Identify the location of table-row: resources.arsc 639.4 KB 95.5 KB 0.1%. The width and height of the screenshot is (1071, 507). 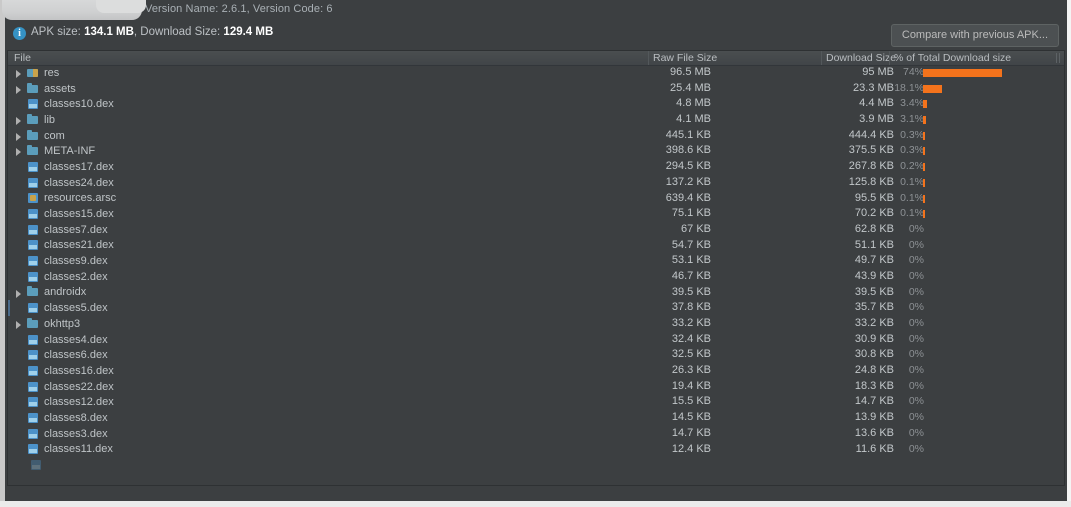
(536, 199).